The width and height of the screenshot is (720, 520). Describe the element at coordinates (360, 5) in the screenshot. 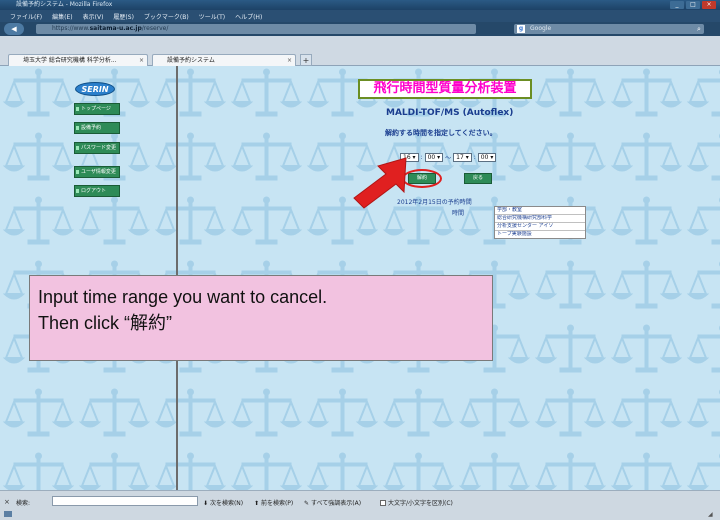

I see `window-titlebar: 設備予約システム - Mozilla Firefox _ □ ×` at that location.